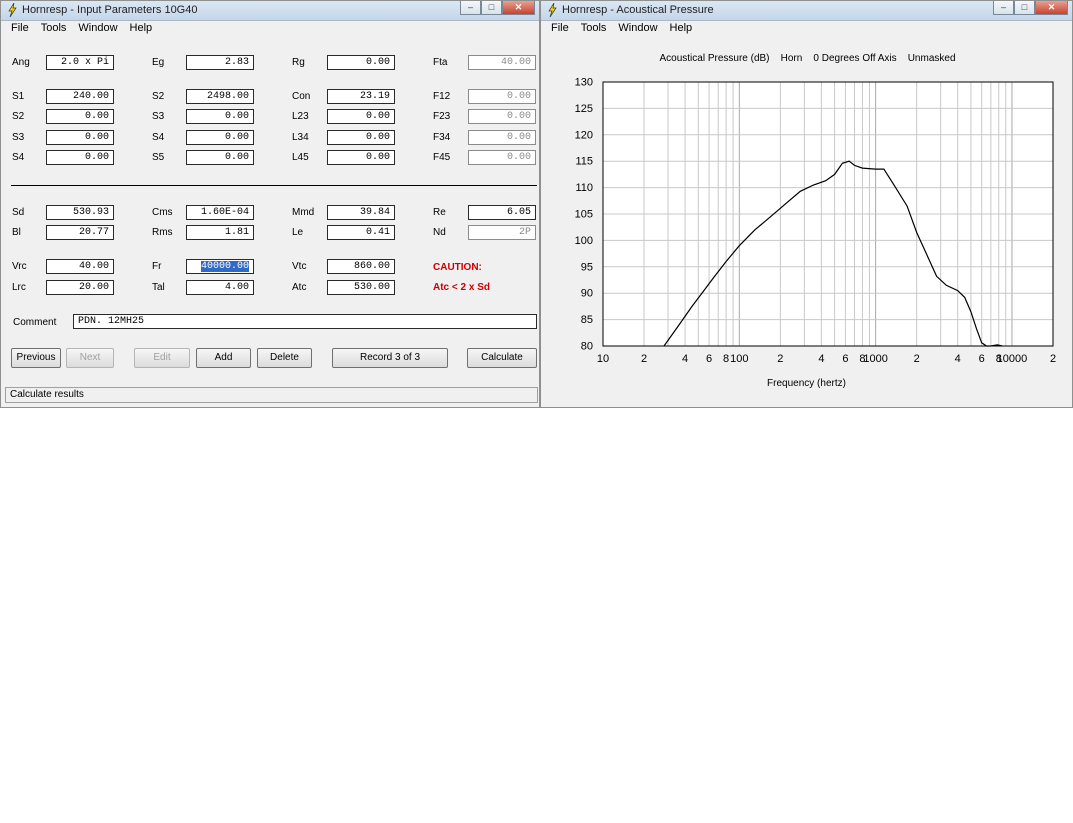 The height and width of the screenshot is (823, 1073). Describe the element at coordinates (584, 135) in the screenshot. I see `y-tick-label: 120` at that location.